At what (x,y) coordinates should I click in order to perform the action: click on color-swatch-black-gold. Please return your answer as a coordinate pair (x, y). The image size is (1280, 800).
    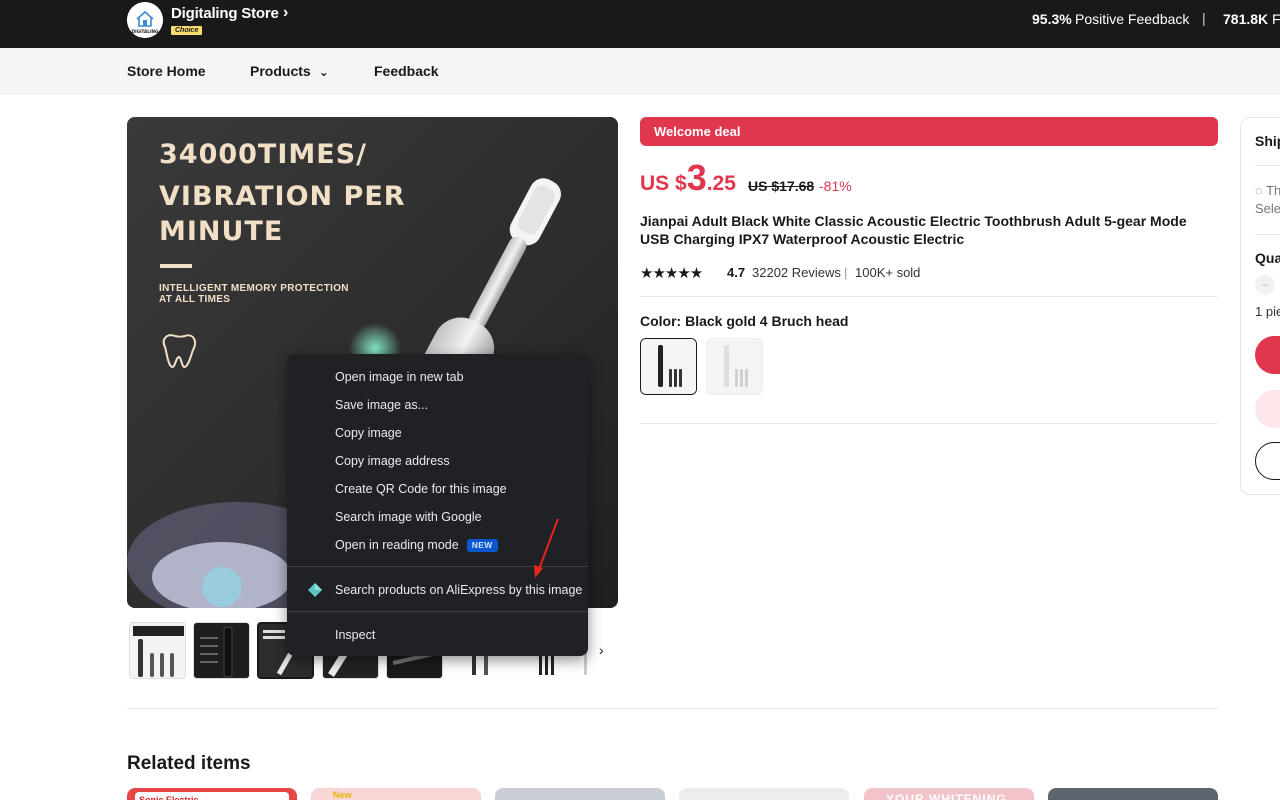
    Looking at the image, I should click on (668, 366).